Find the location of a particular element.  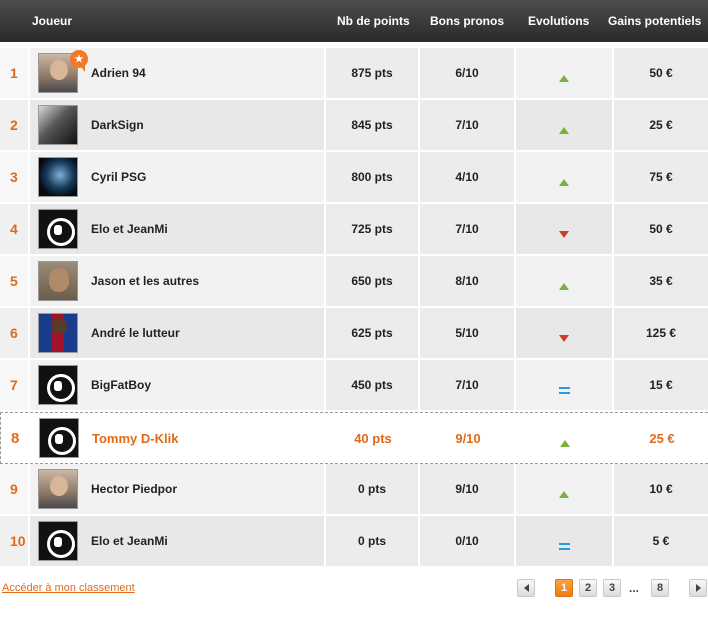

player-cell: DarkSign is located at coordinates (177, 125).